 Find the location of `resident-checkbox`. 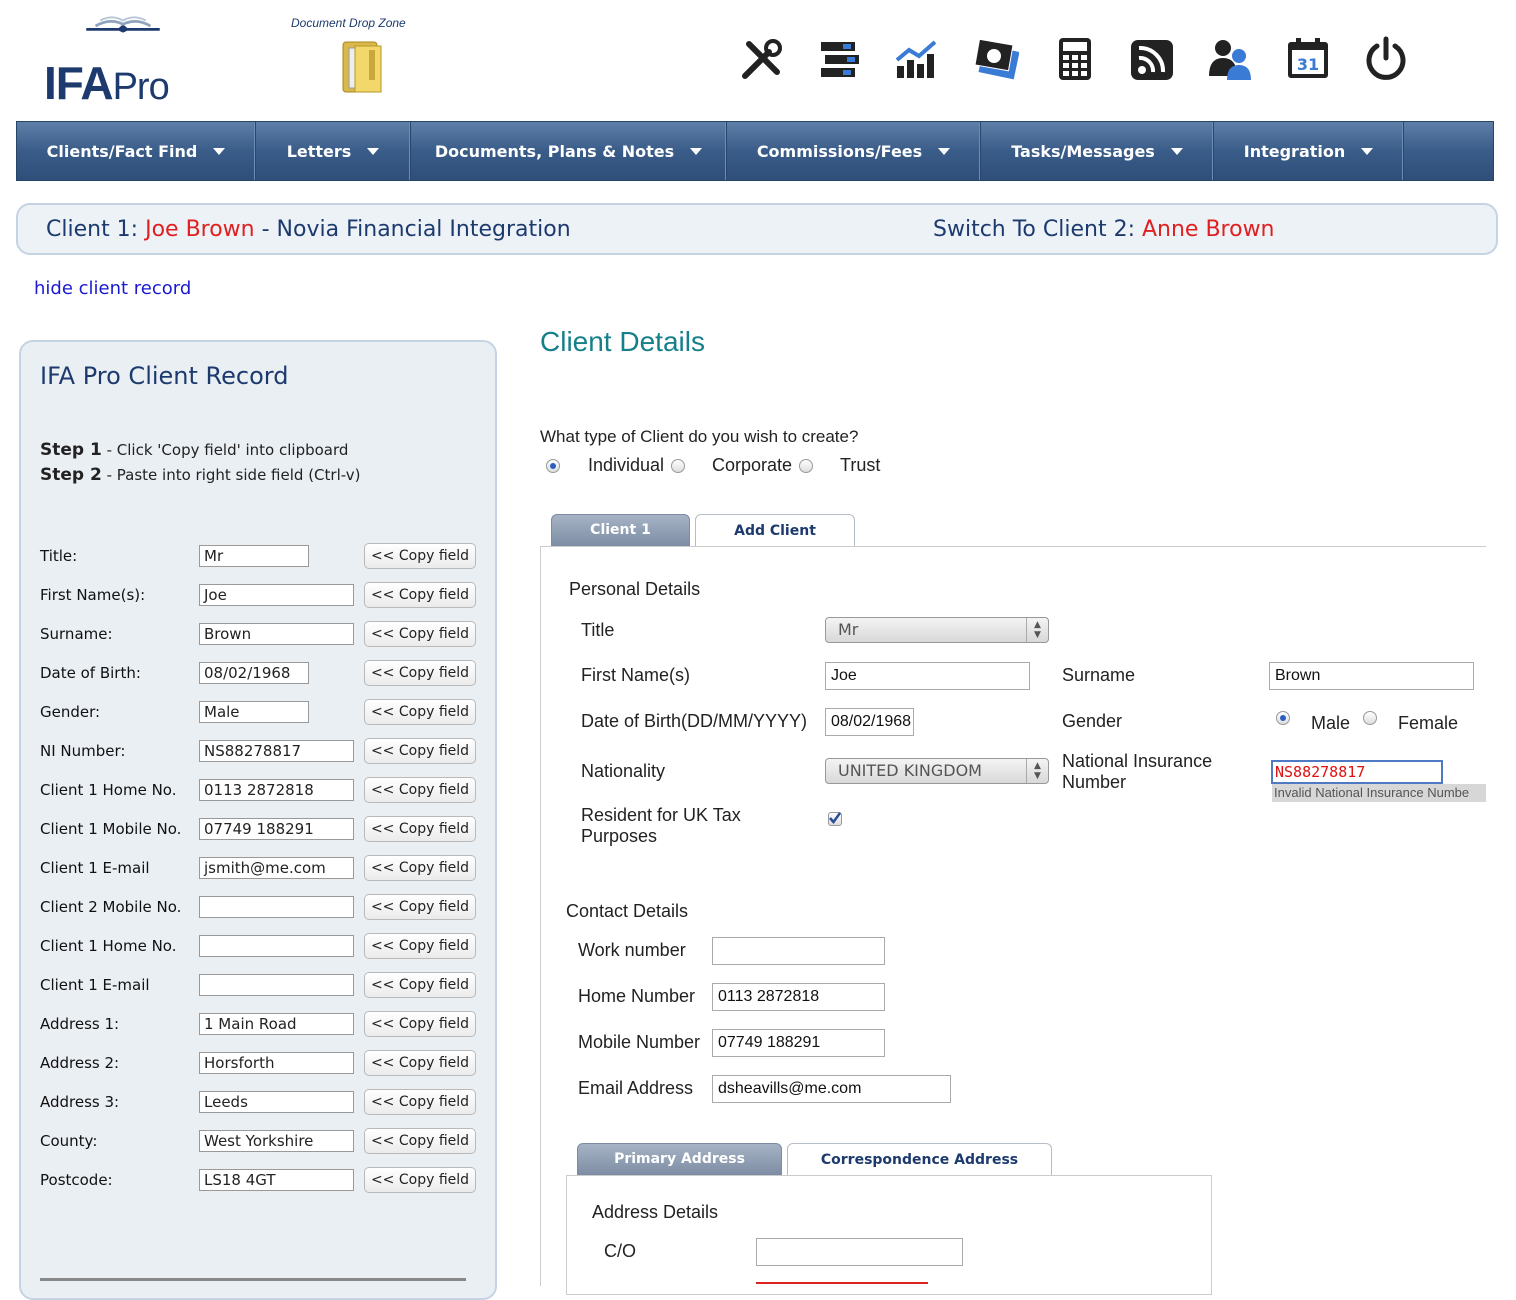

resident-checkbox is located at coordinates (835, 819).